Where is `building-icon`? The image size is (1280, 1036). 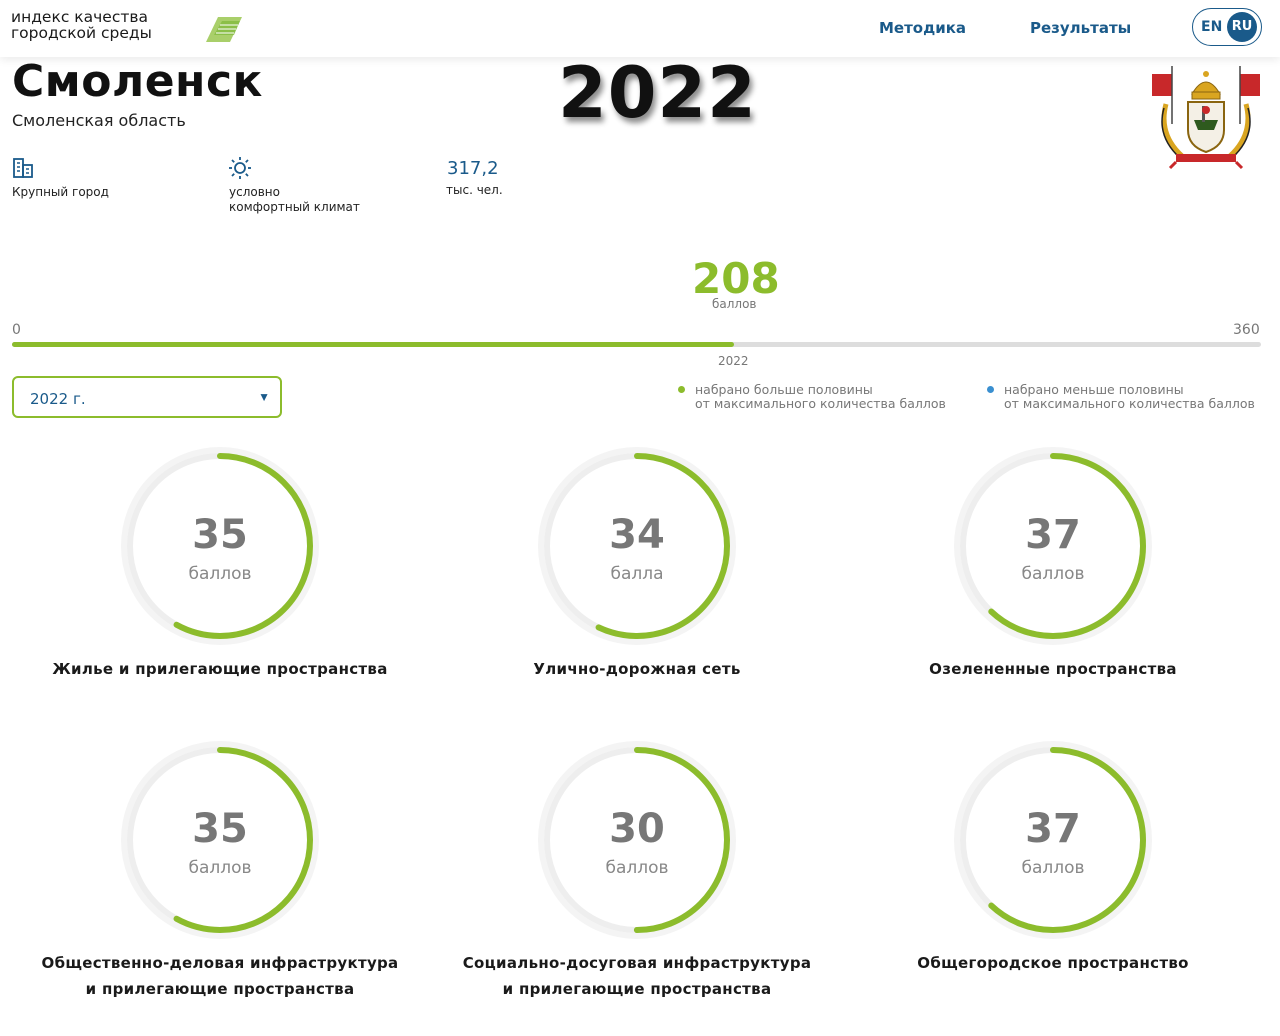 building-icon is located at coordinates (23, 168).